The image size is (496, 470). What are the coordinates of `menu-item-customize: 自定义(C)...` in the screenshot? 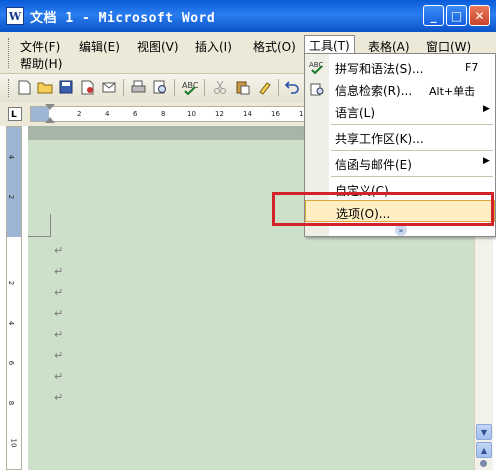 It's located at (400, 189).